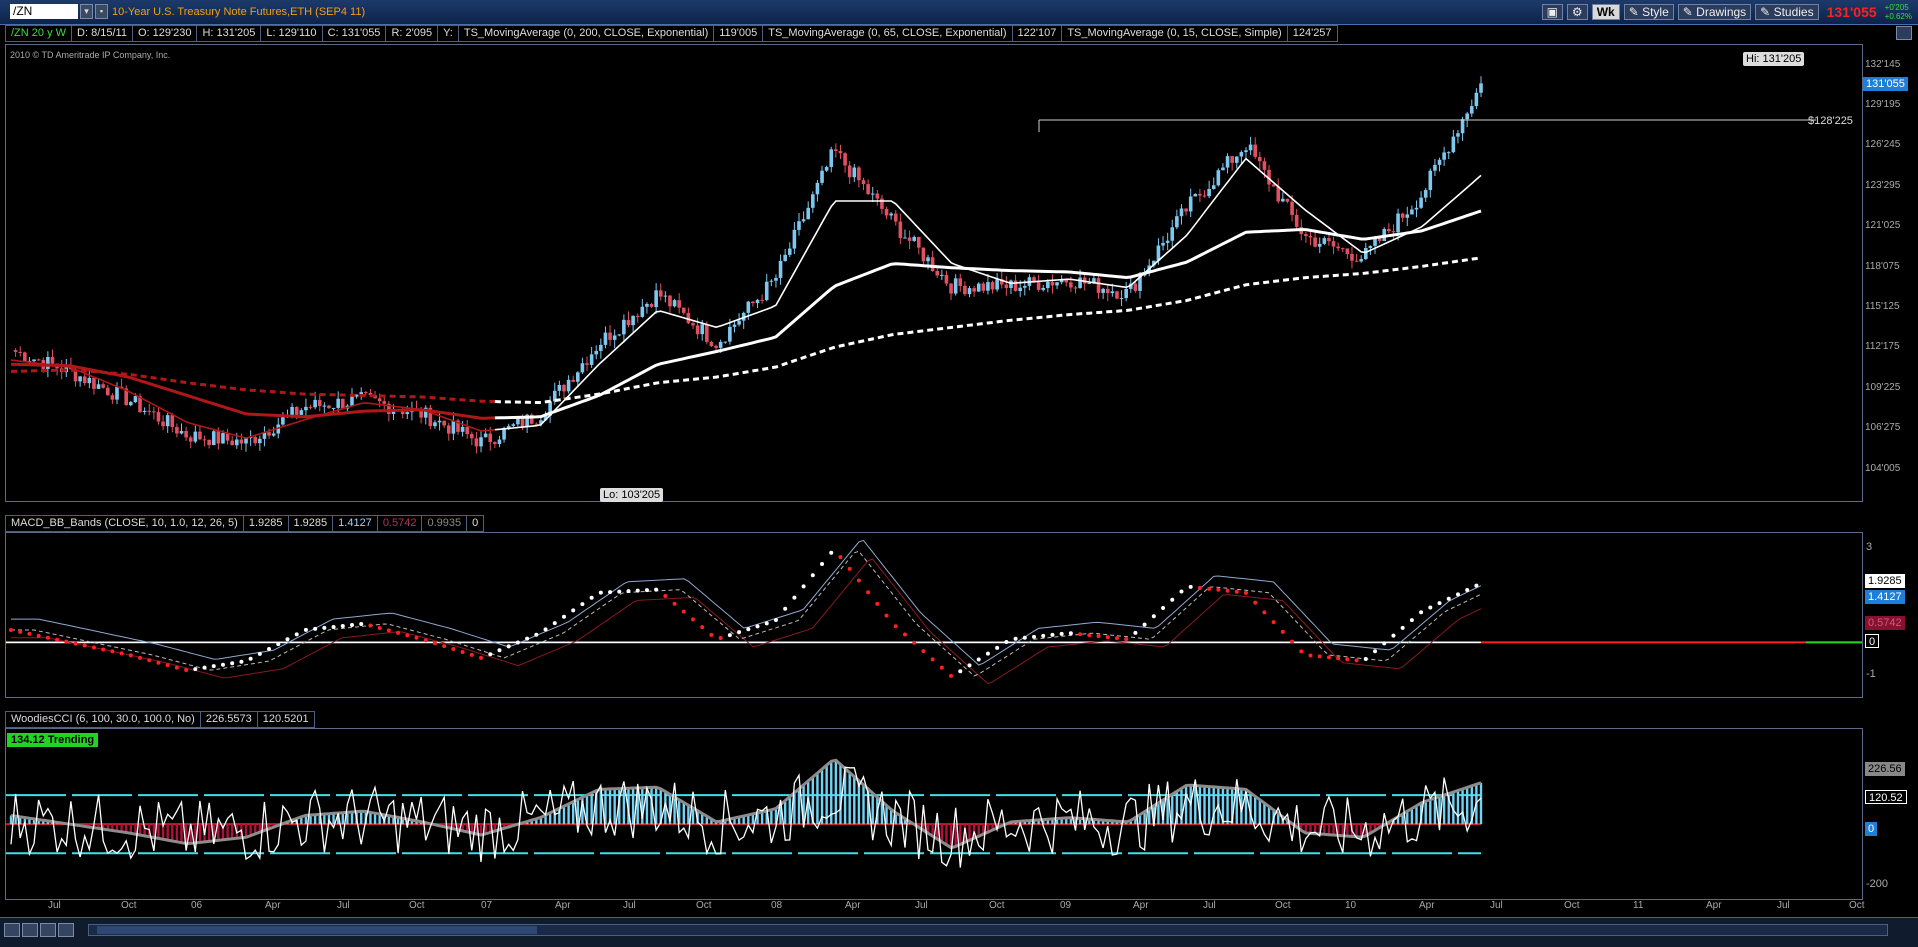 This screenshot has width=1918, height=947. What do you see at coordinates (400, 523) in the screenshot?
I see `macd-value-4: 0.5742` at bounding box center [400, 523].